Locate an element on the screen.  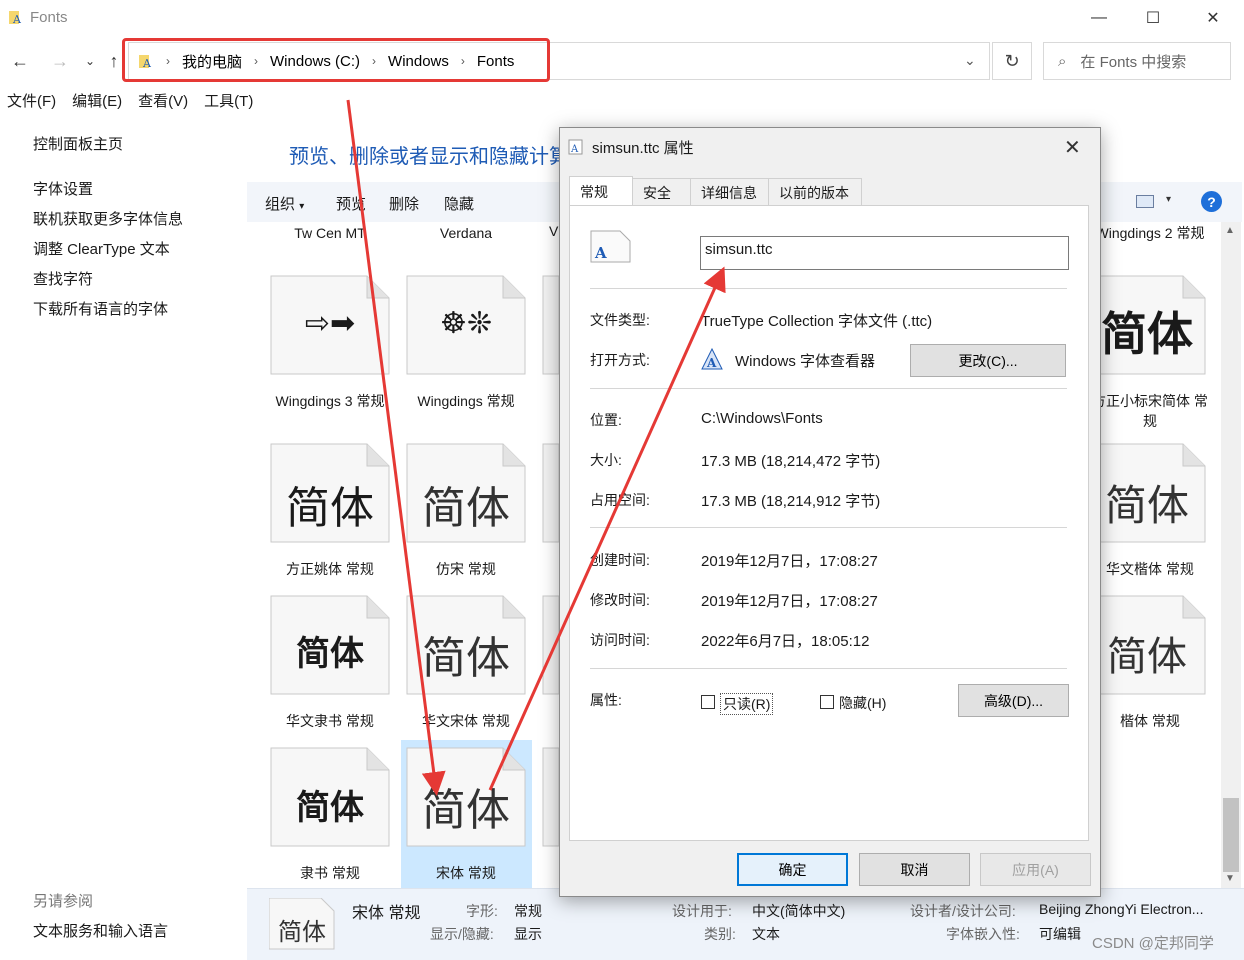
scroll-down-icon: ▼ is located at coordinates (1230, 878).